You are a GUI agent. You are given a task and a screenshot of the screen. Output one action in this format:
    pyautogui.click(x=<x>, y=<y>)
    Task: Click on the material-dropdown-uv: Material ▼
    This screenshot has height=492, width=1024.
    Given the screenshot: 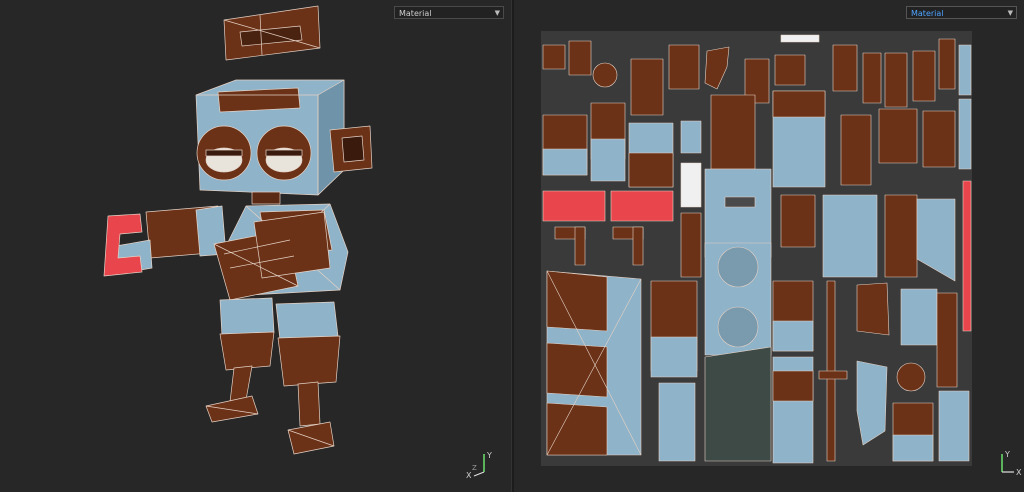 What is the action you would take?
    pyautogui.click(x=961, y=12)
    